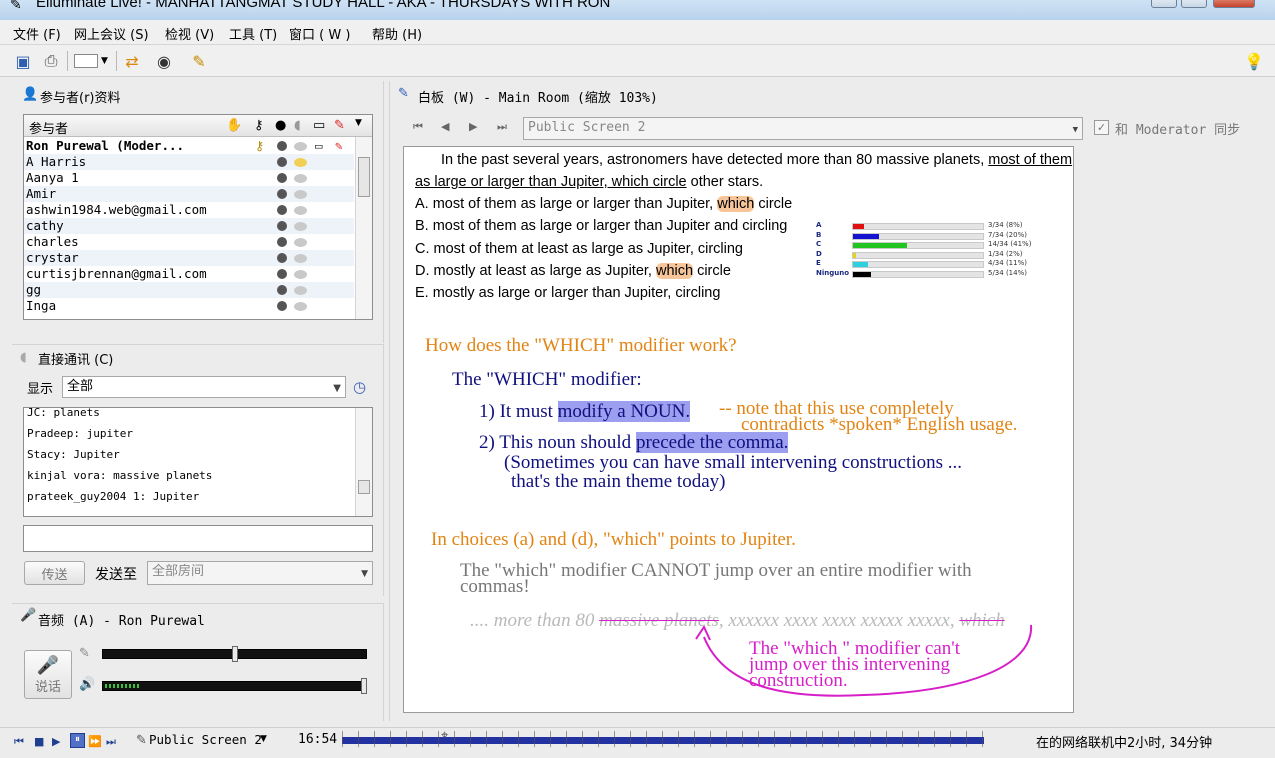  Describe the element at coordinates (389, 401) in the screenshot. I see `splitter` at that location.